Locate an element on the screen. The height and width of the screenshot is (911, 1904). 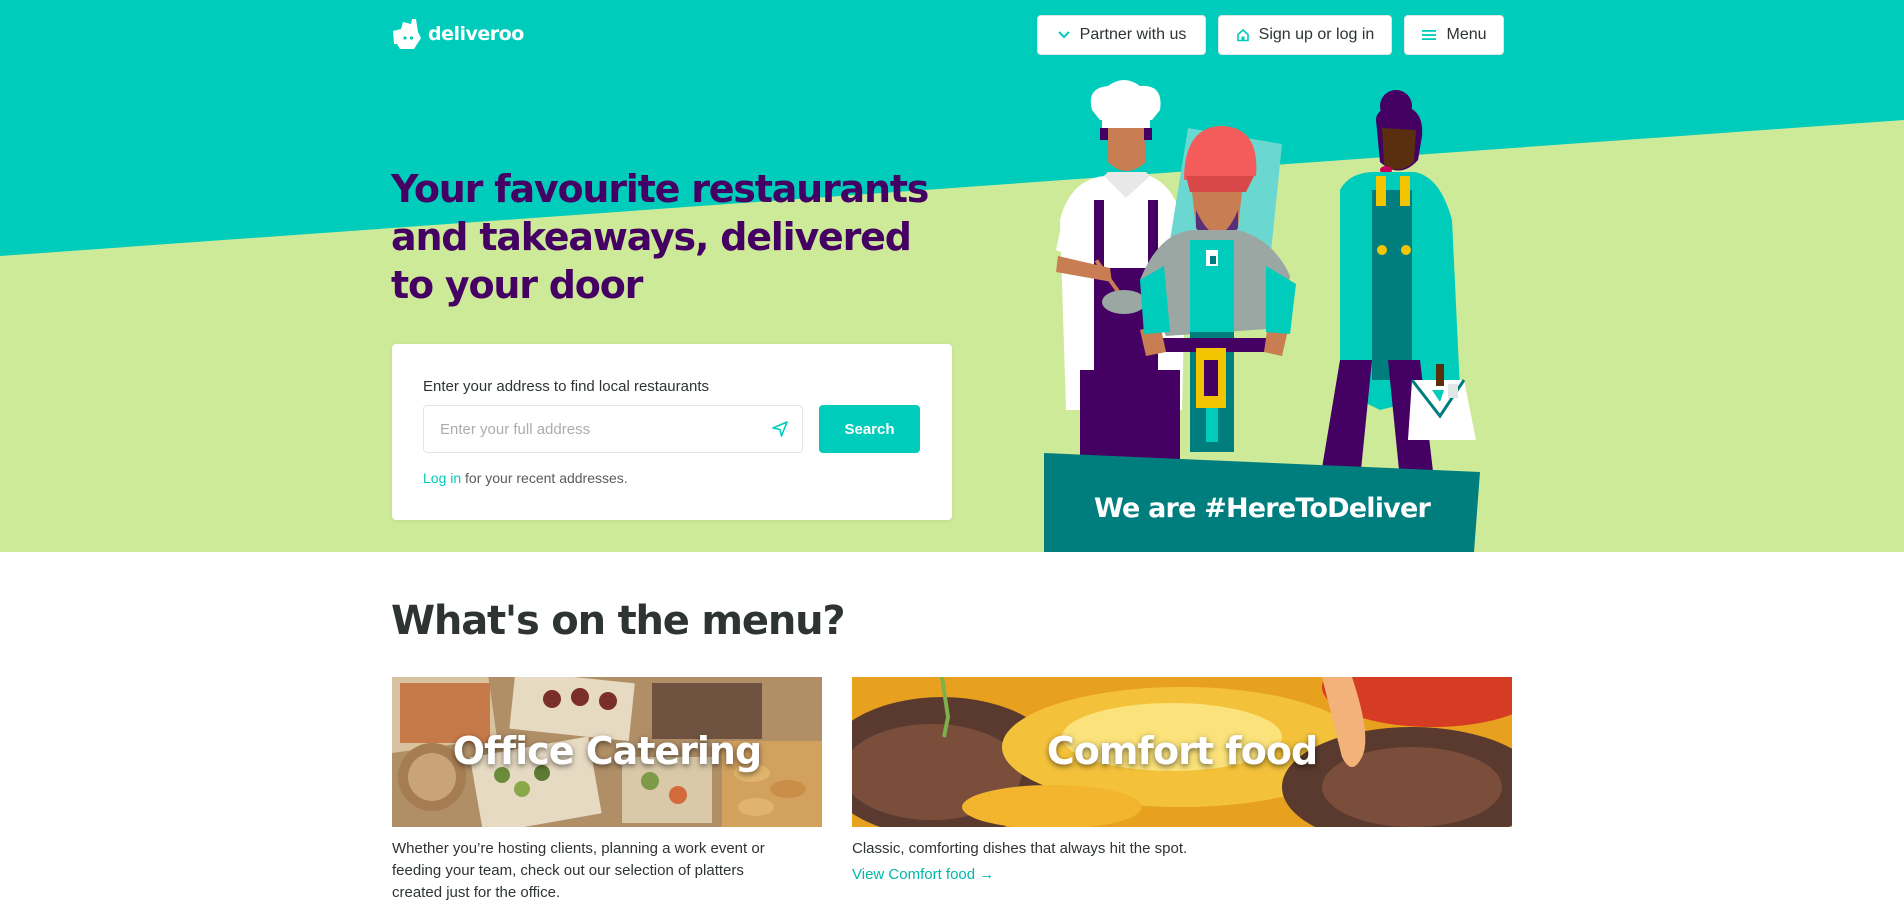
comfort-food-card: Comfort food is located at coordinates (1182, 752).